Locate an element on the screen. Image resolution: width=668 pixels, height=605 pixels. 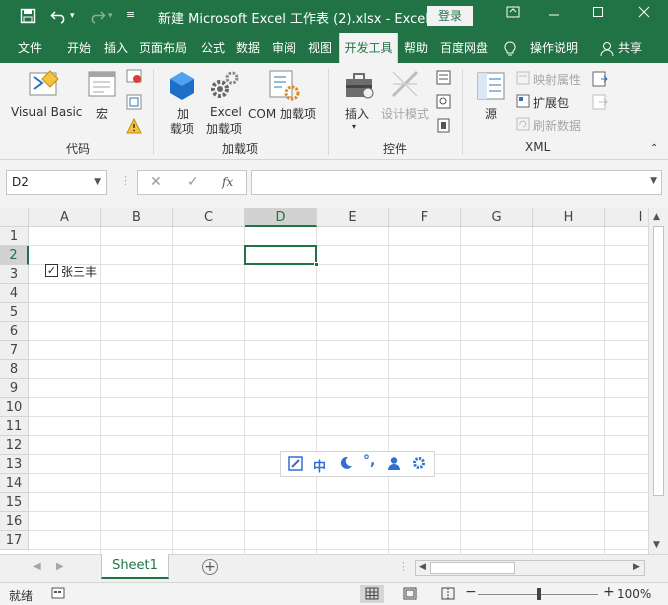
minimize-icon is located at coordinates (554, 14).